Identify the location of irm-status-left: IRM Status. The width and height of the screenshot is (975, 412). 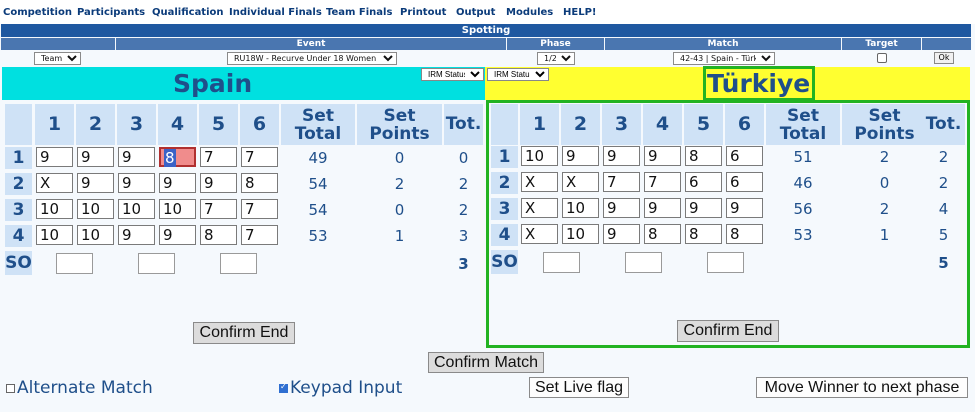
(452, 74).